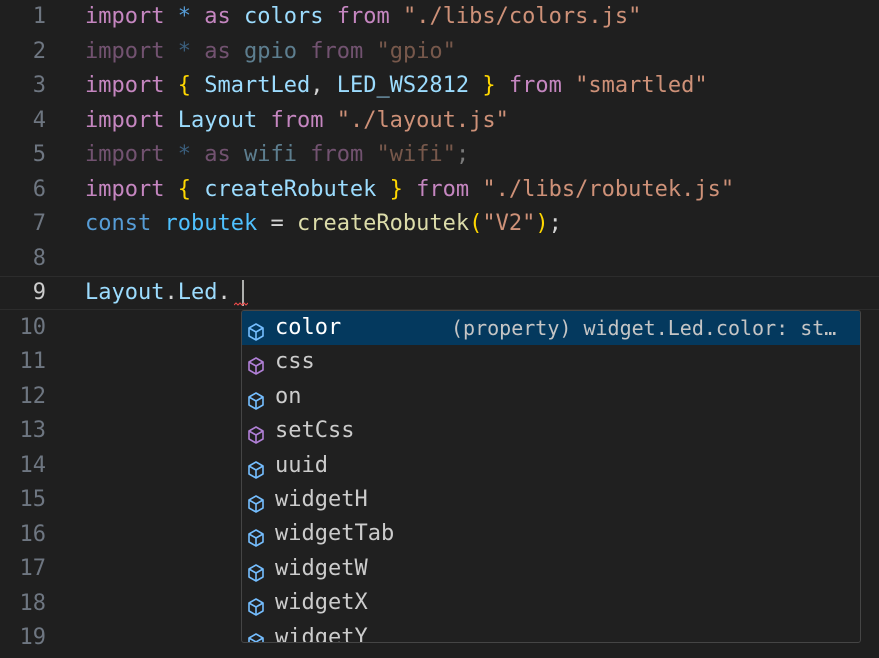  I want to click on code-token: {, so click(184, 85).